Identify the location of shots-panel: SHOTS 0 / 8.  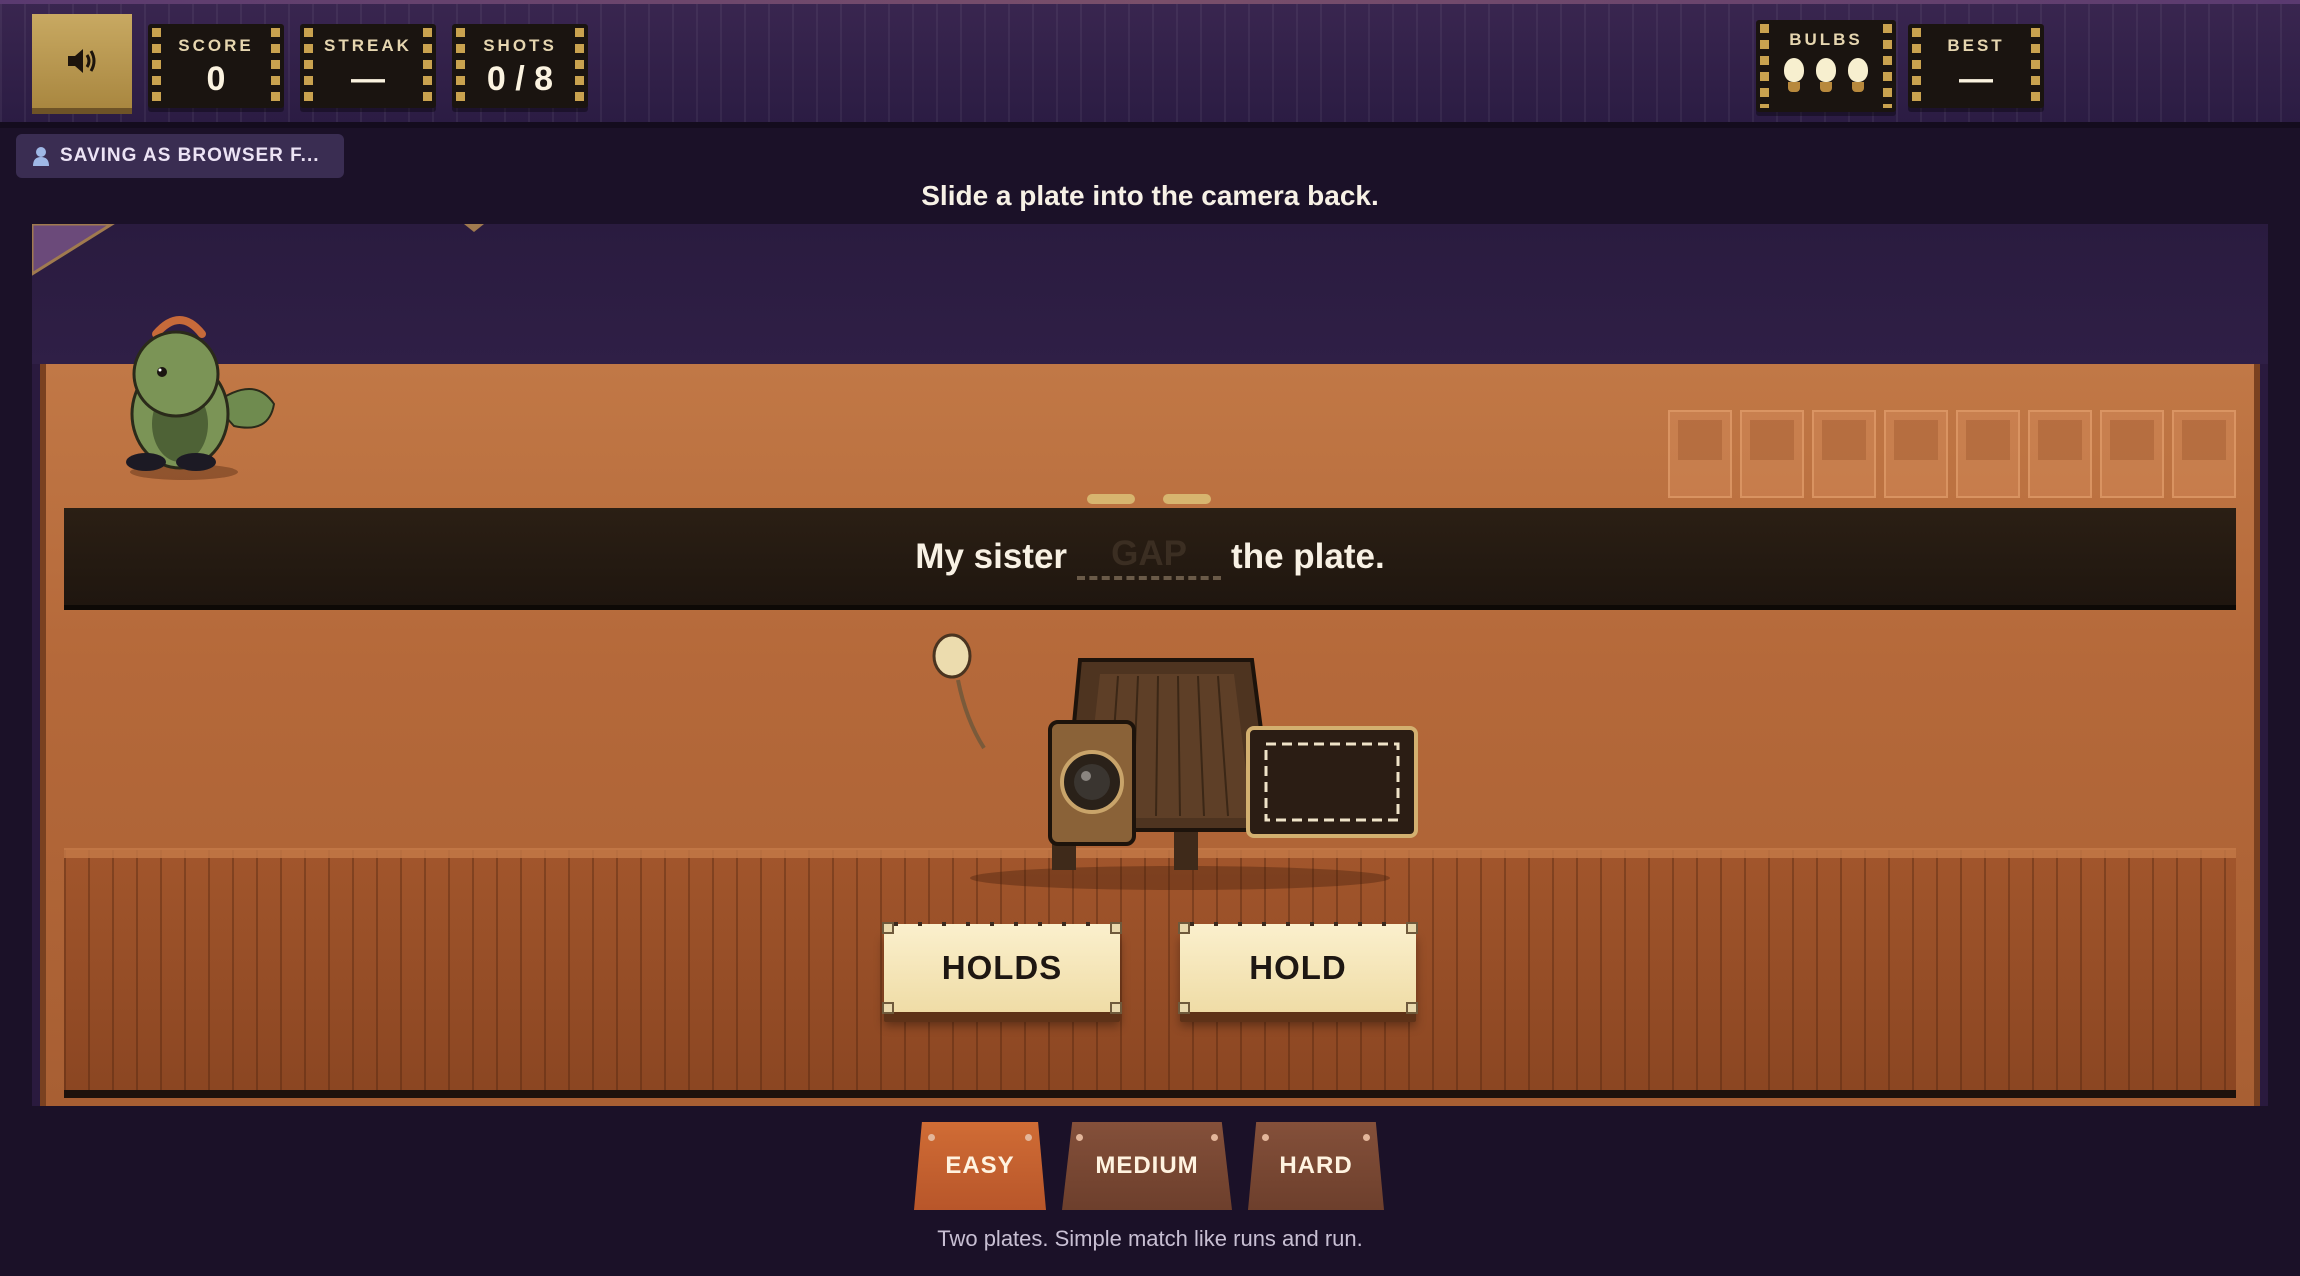
(520, 66).